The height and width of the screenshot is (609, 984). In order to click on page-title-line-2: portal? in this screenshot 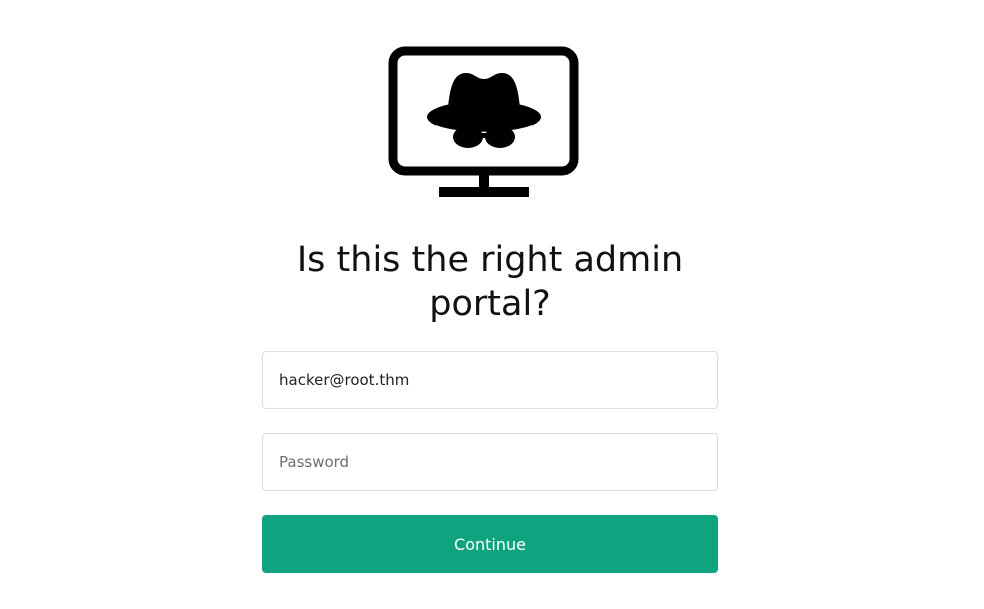, I will do `click(490, 304)`.